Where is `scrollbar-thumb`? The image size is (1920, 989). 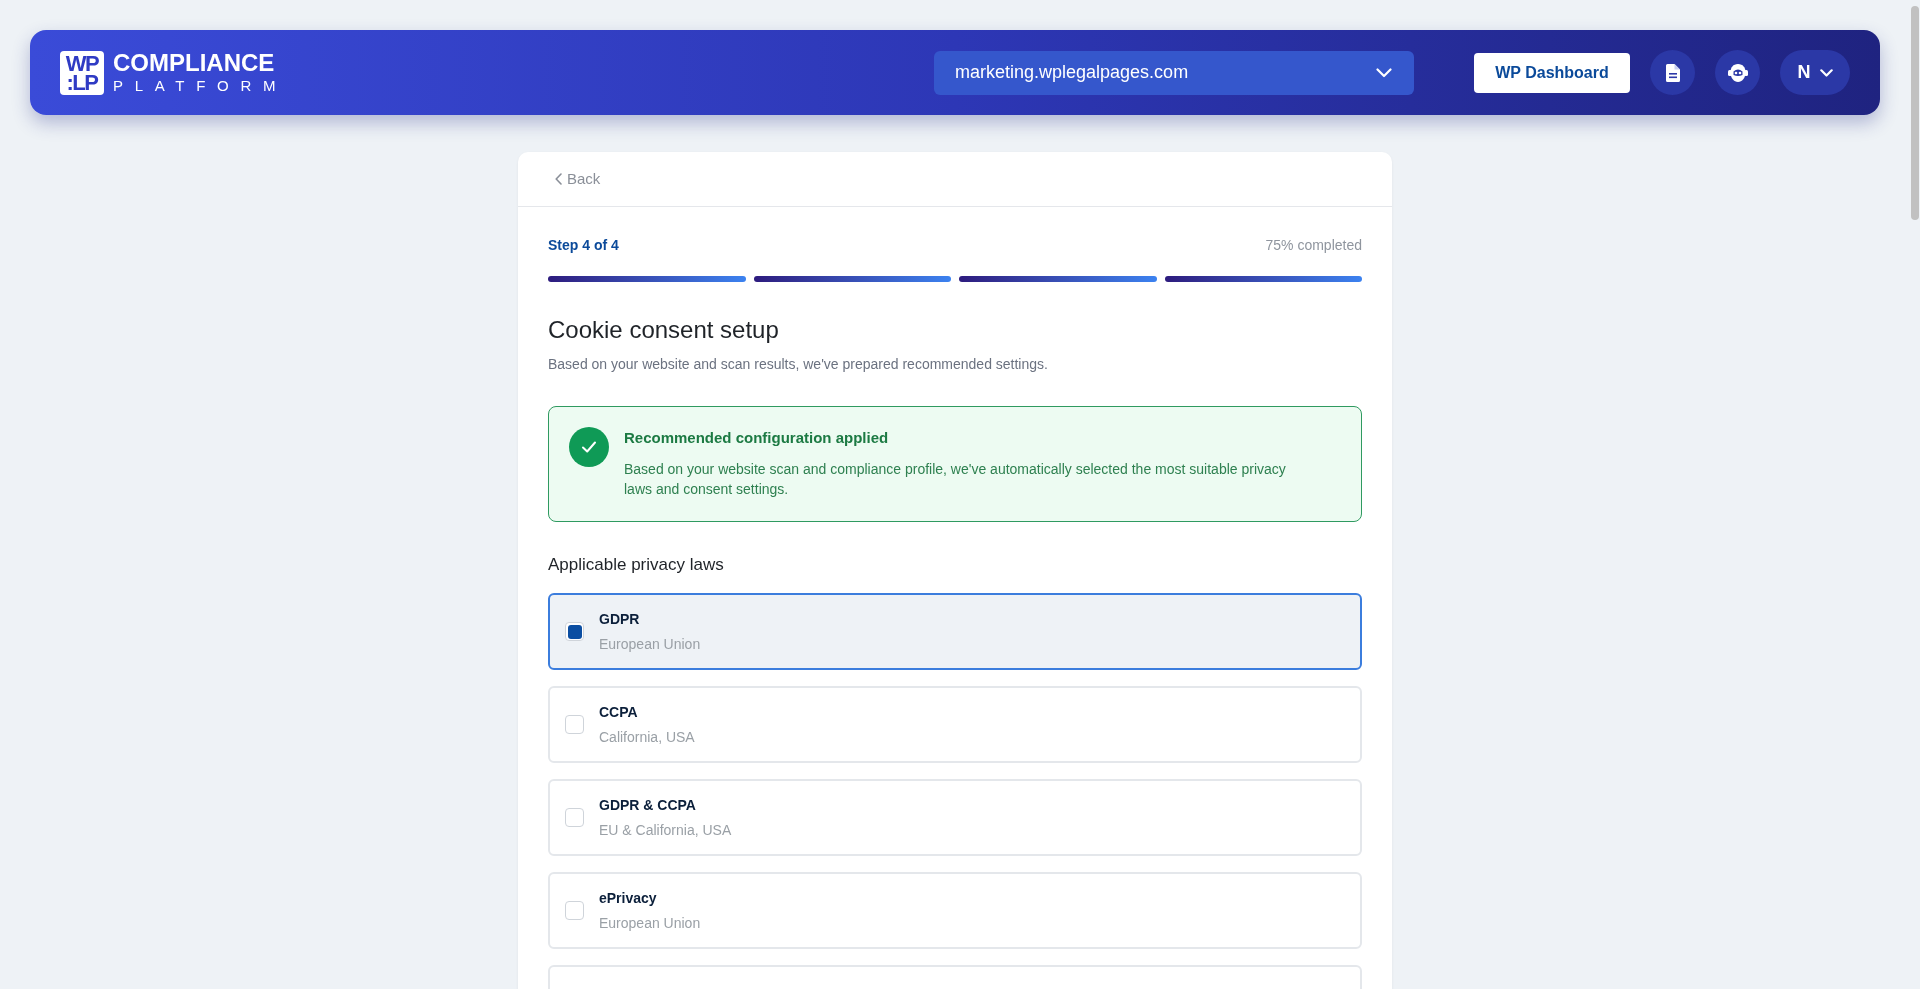
scrollbar-thumb is located at coordinates (1915, 113).